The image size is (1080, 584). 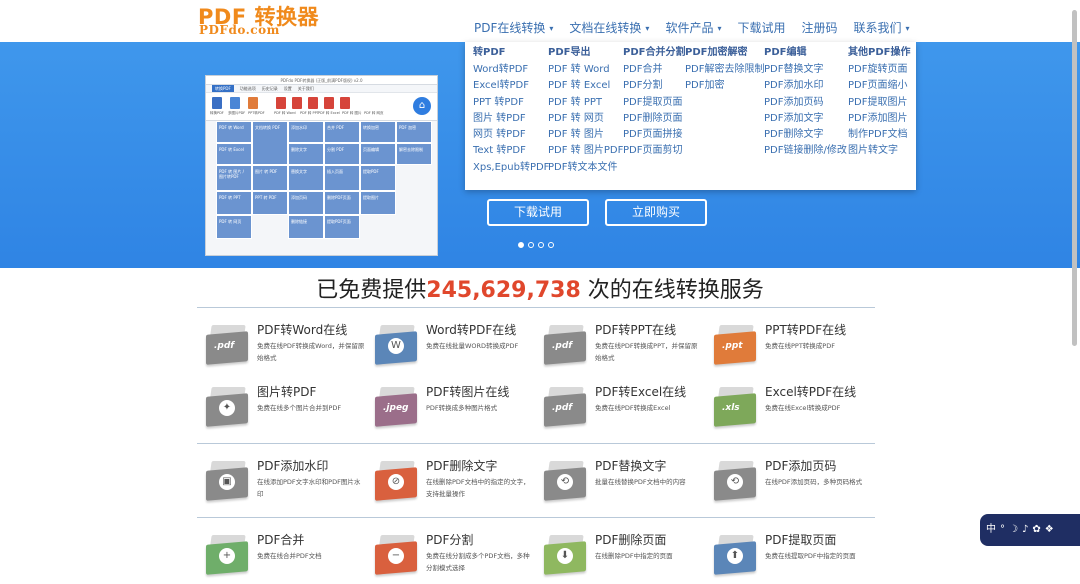 I want to click on service-title: PDF转Excel在线, so click(x=640, y=391).